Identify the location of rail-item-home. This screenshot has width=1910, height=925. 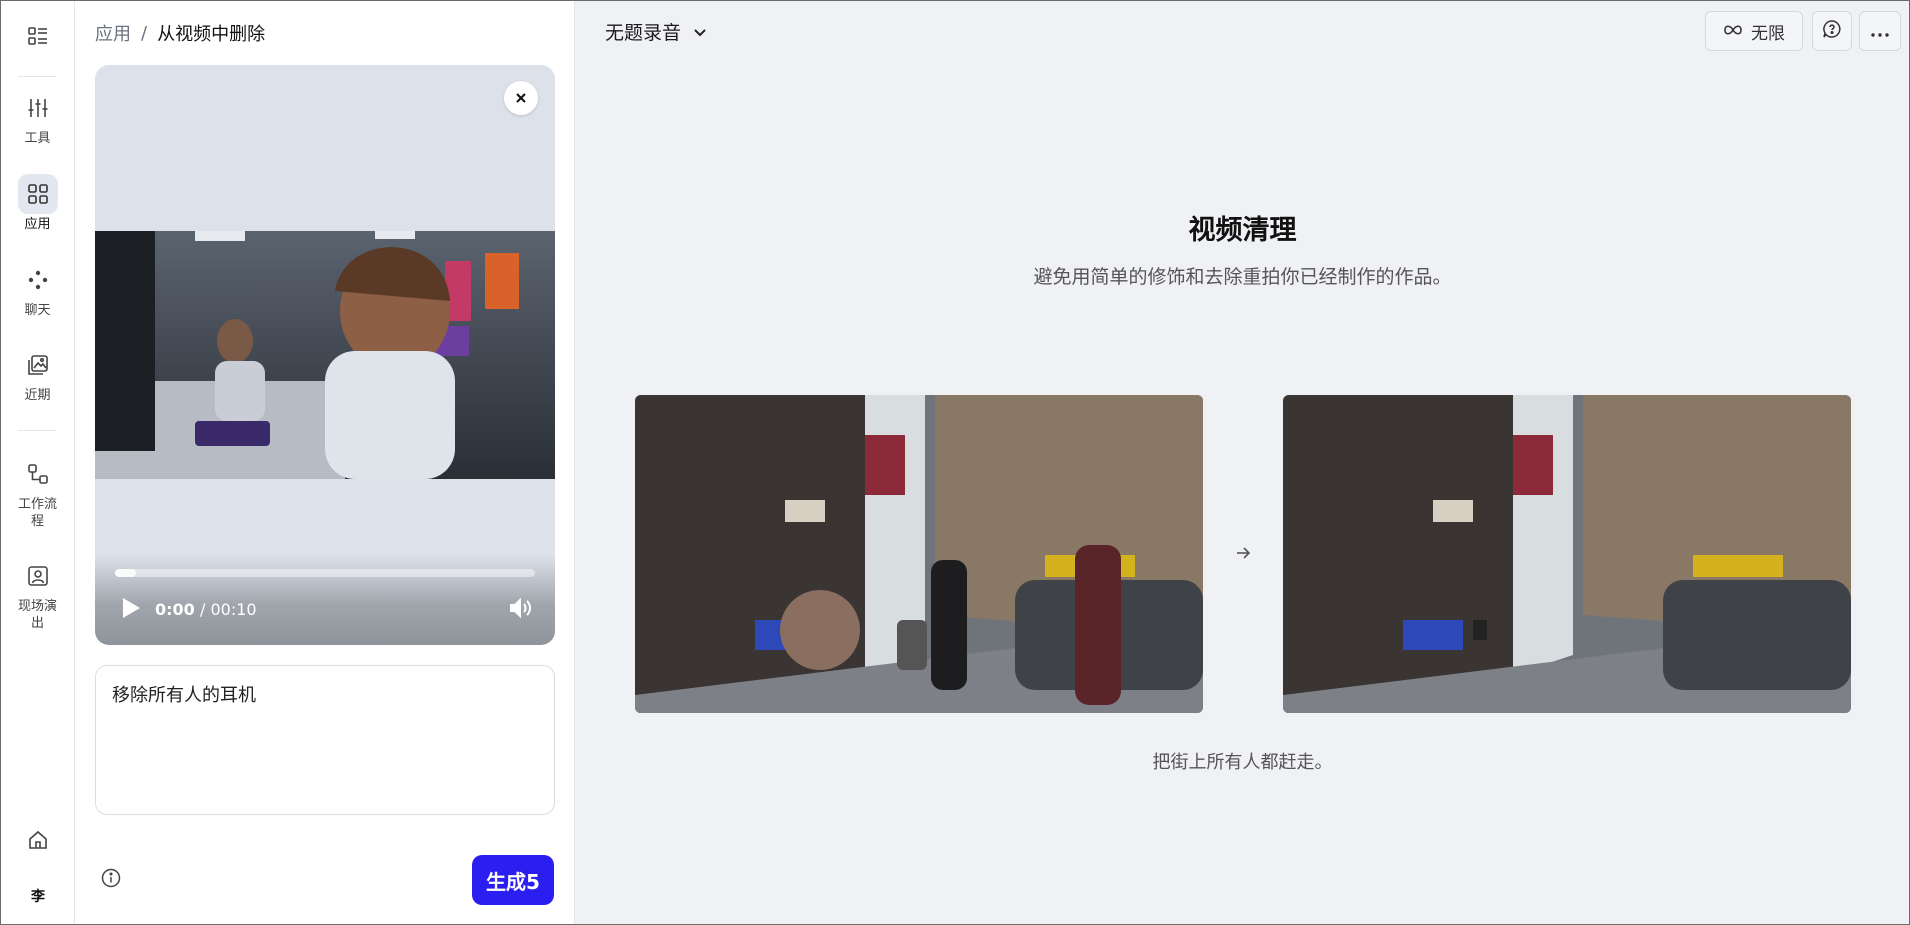
(37, 840).